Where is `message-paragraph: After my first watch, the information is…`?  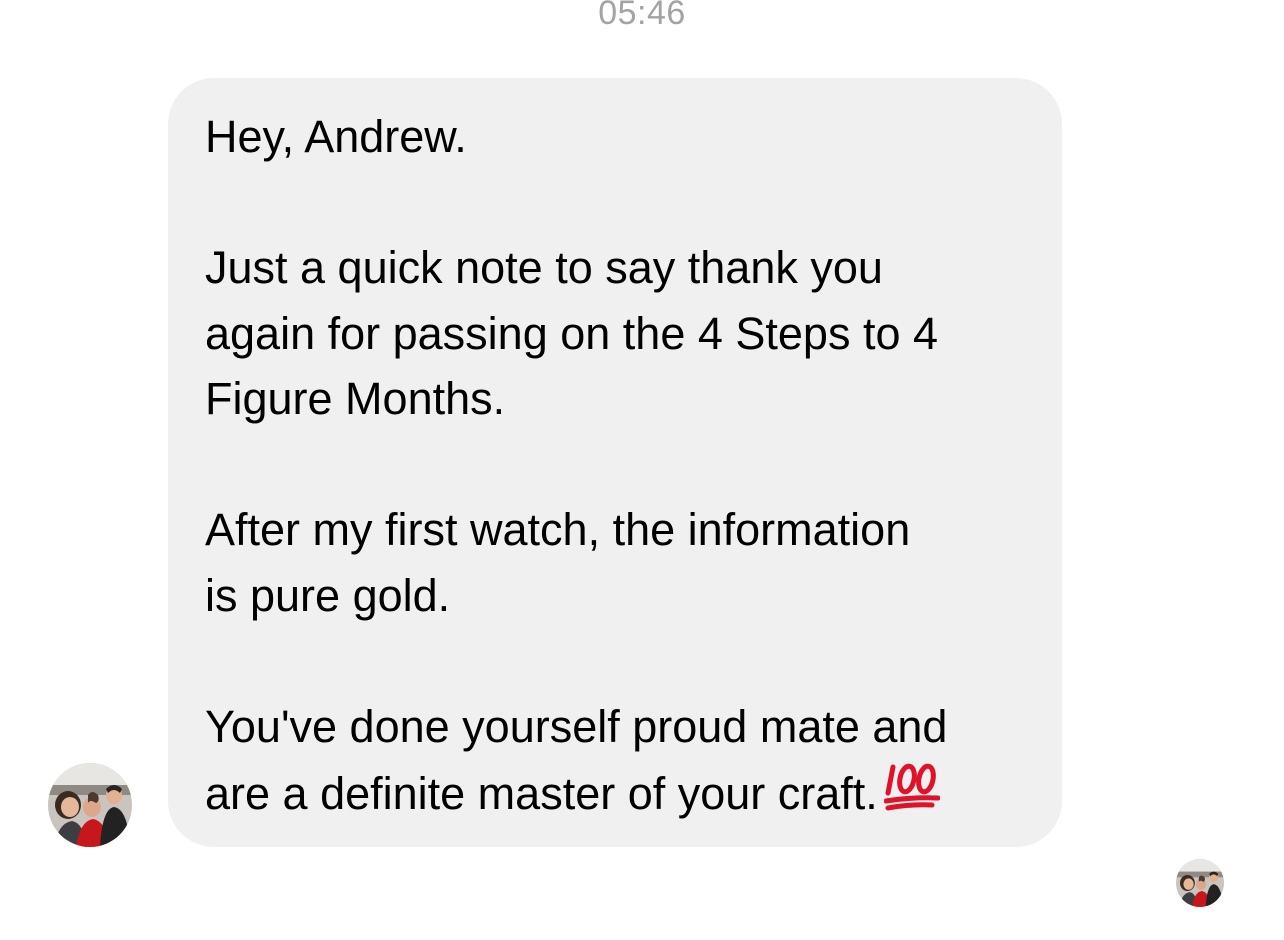
message-paragraph: After my first watch, the information is… is located at coordinates (558, 562).